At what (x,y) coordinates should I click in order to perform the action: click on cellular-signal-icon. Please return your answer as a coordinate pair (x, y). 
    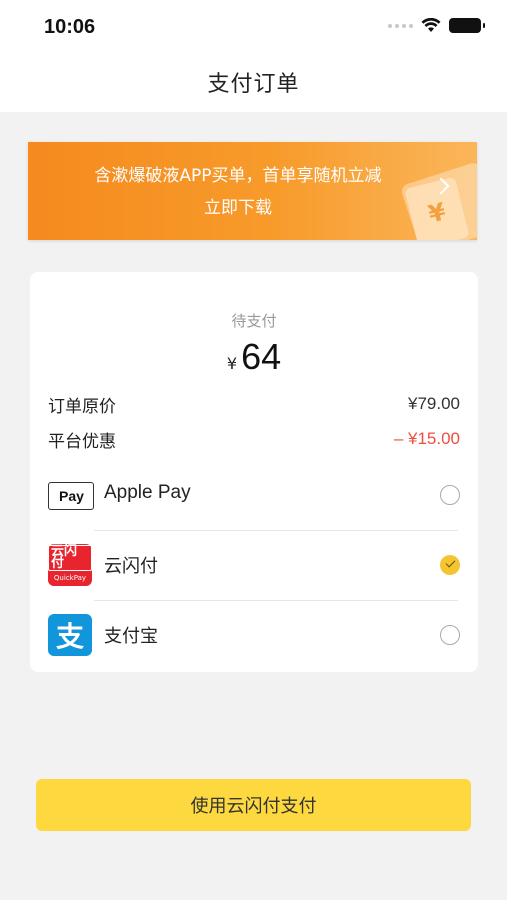
    Looking at the image, I should click on (400, 25).